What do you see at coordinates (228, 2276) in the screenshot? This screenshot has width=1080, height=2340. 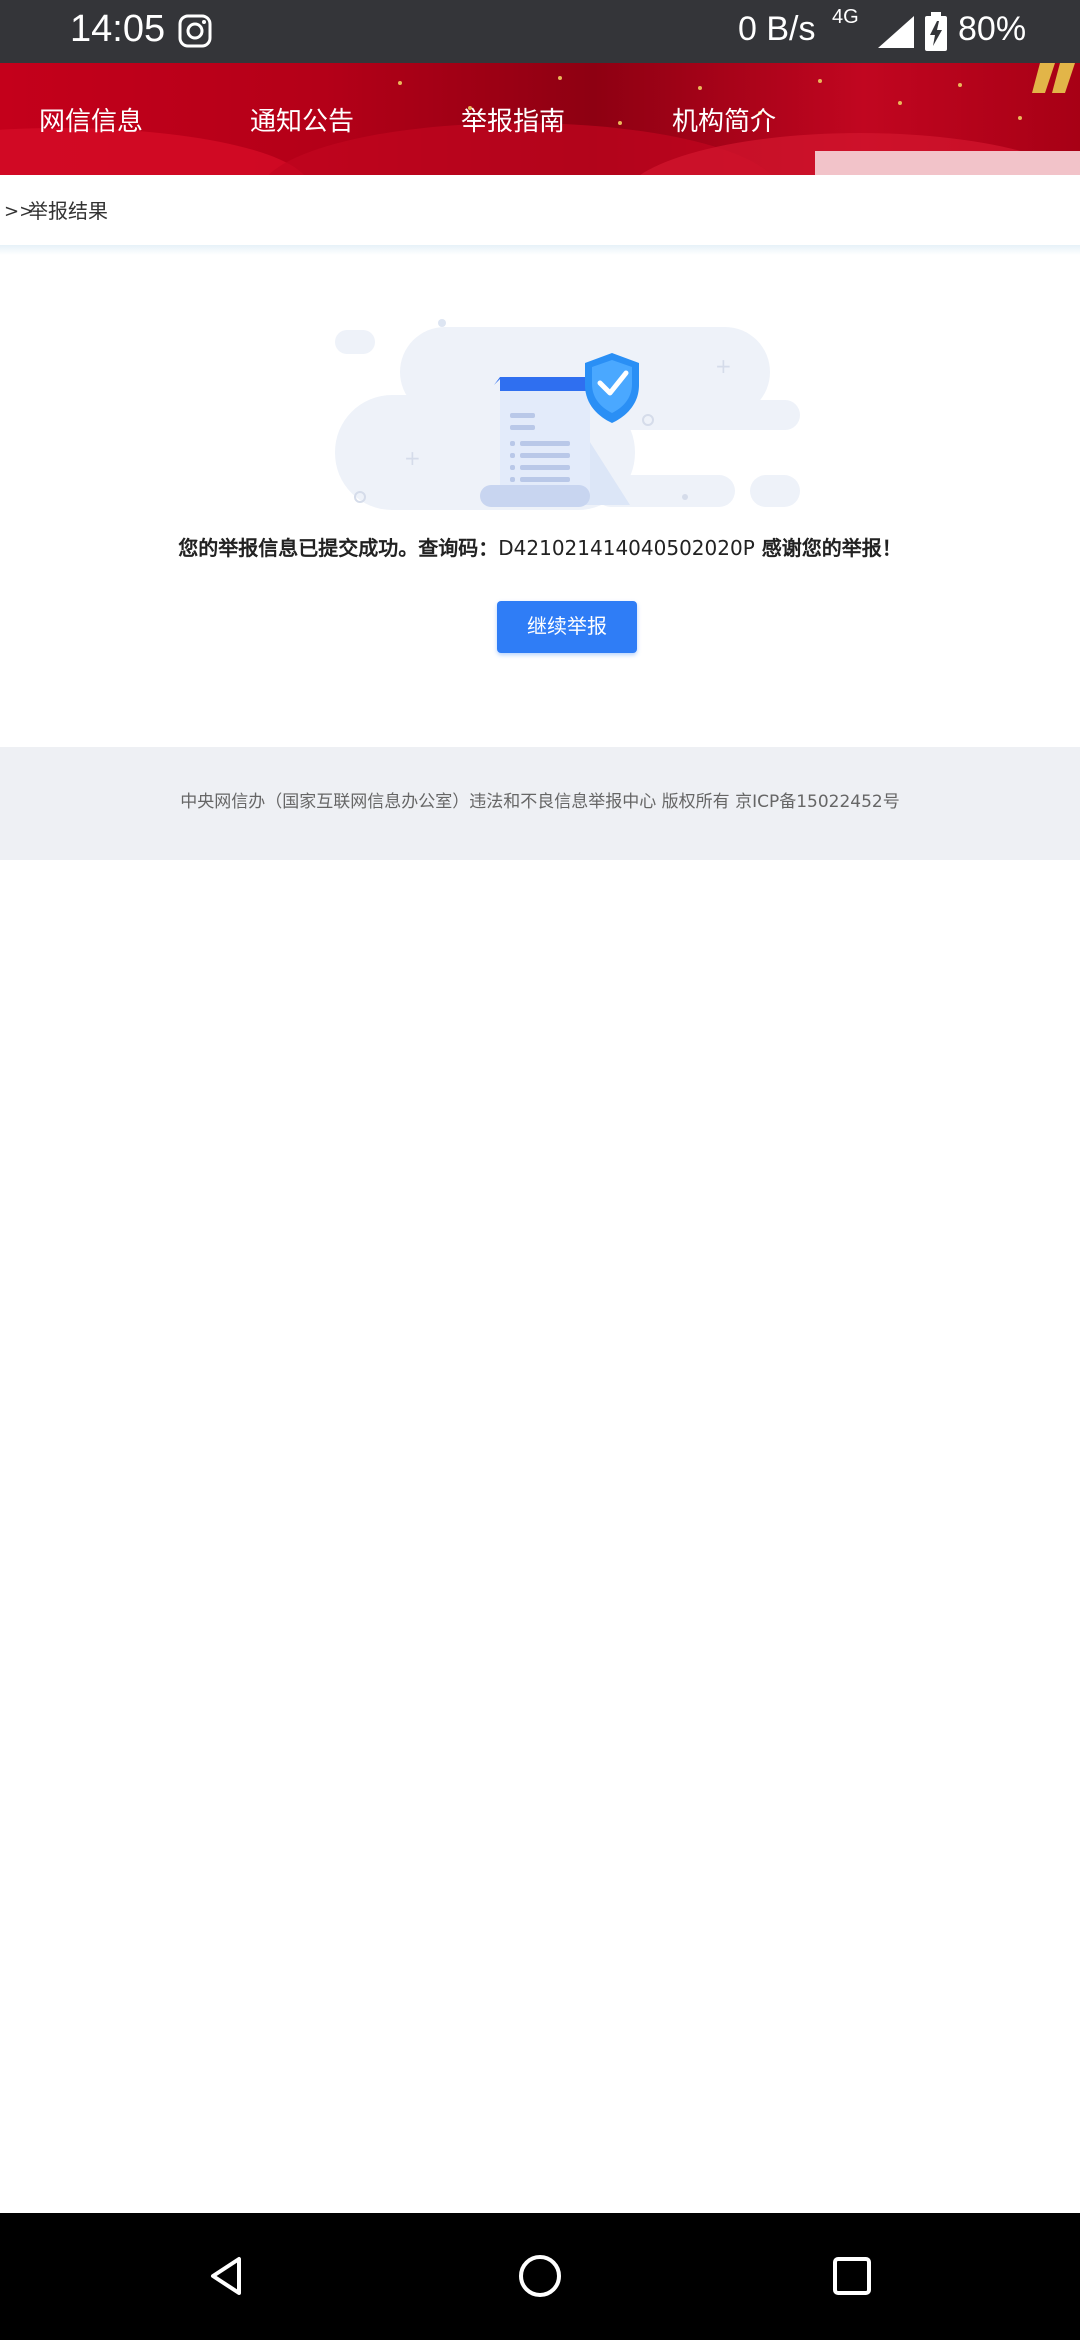 I see `back-icon` at bounding box center [228, 2276].